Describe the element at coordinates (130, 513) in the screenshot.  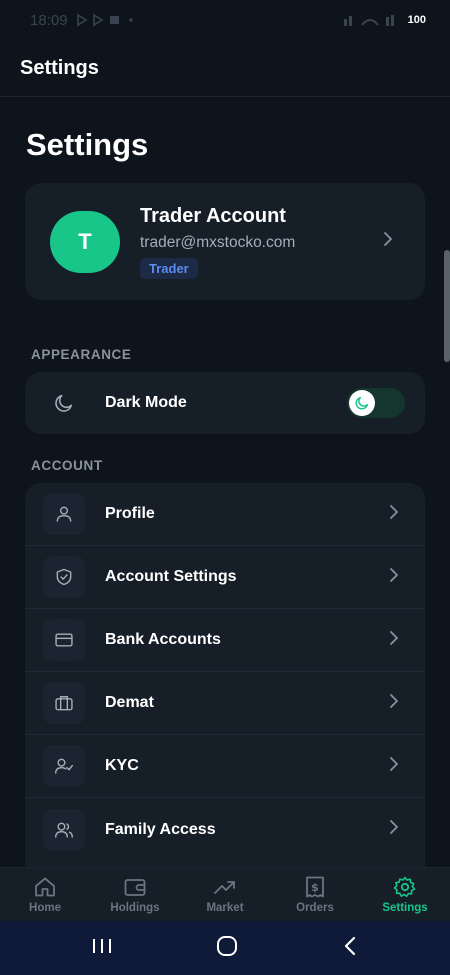
I see `account-item-label: Profile` at that location.